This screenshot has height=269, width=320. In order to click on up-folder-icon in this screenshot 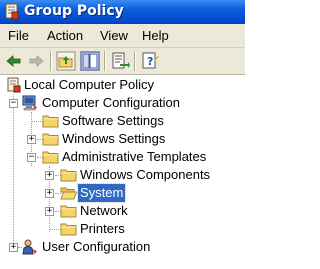, I will do `click(66, 61)`.